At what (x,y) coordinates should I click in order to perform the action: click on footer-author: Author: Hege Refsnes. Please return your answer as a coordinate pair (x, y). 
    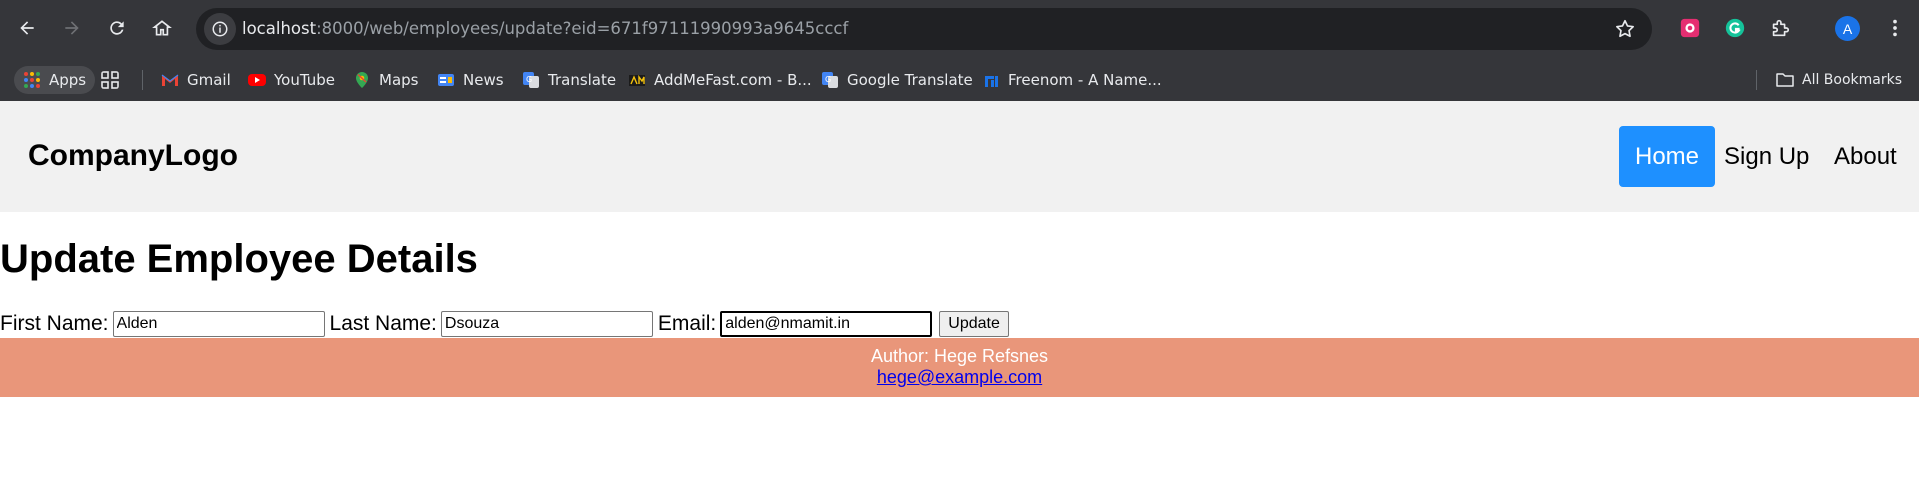
    Looking at the image, I should click on (959, 356).